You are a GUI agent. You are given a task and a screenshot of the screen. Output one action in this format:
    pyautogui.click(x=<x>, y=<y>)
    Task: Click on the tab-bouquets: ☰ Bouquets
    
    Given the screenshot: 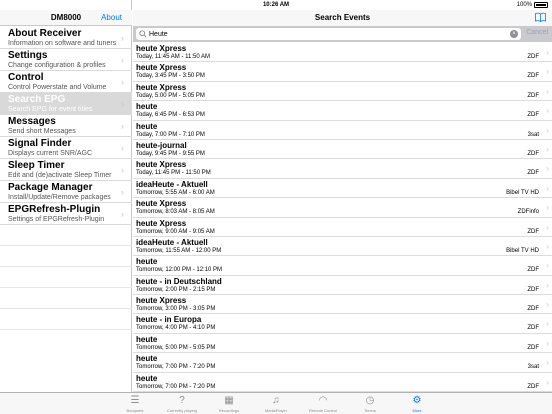 What is the action you would take?
    pyautogui.click(x=135, y=403)
    